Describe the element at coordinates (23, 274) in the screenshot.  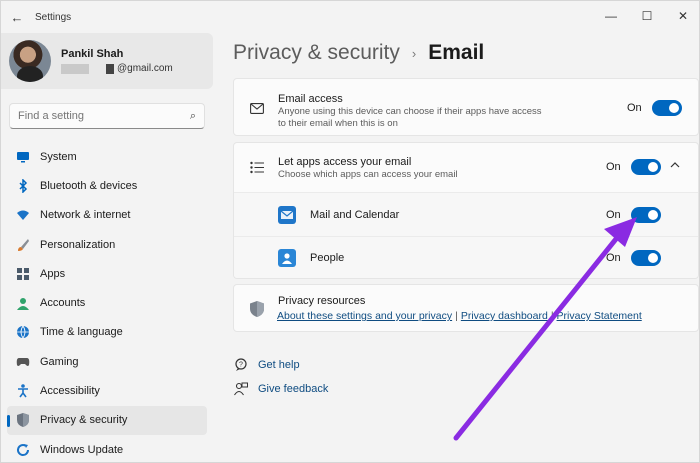
I see `apps-icon` at that location.